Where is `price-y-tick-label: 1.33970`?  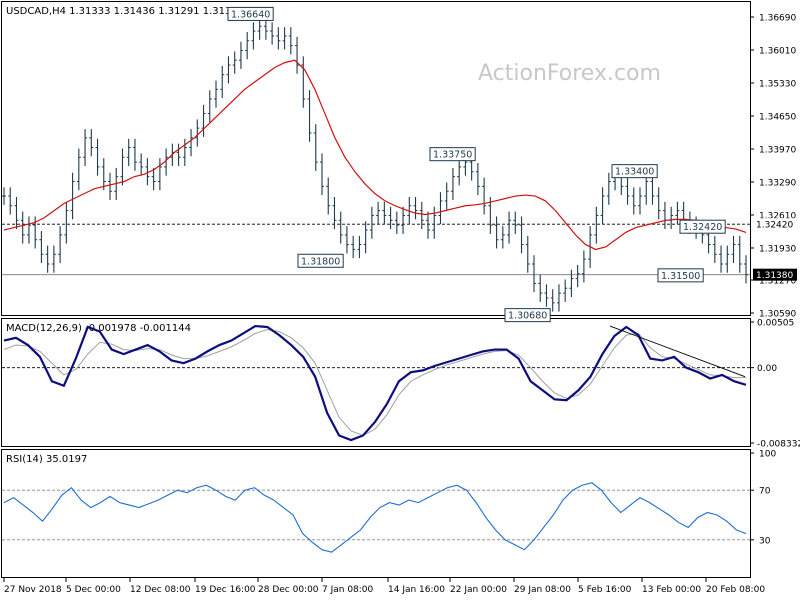
price-y-tick-label: 1.33970 is located at coordinates (777, 150).